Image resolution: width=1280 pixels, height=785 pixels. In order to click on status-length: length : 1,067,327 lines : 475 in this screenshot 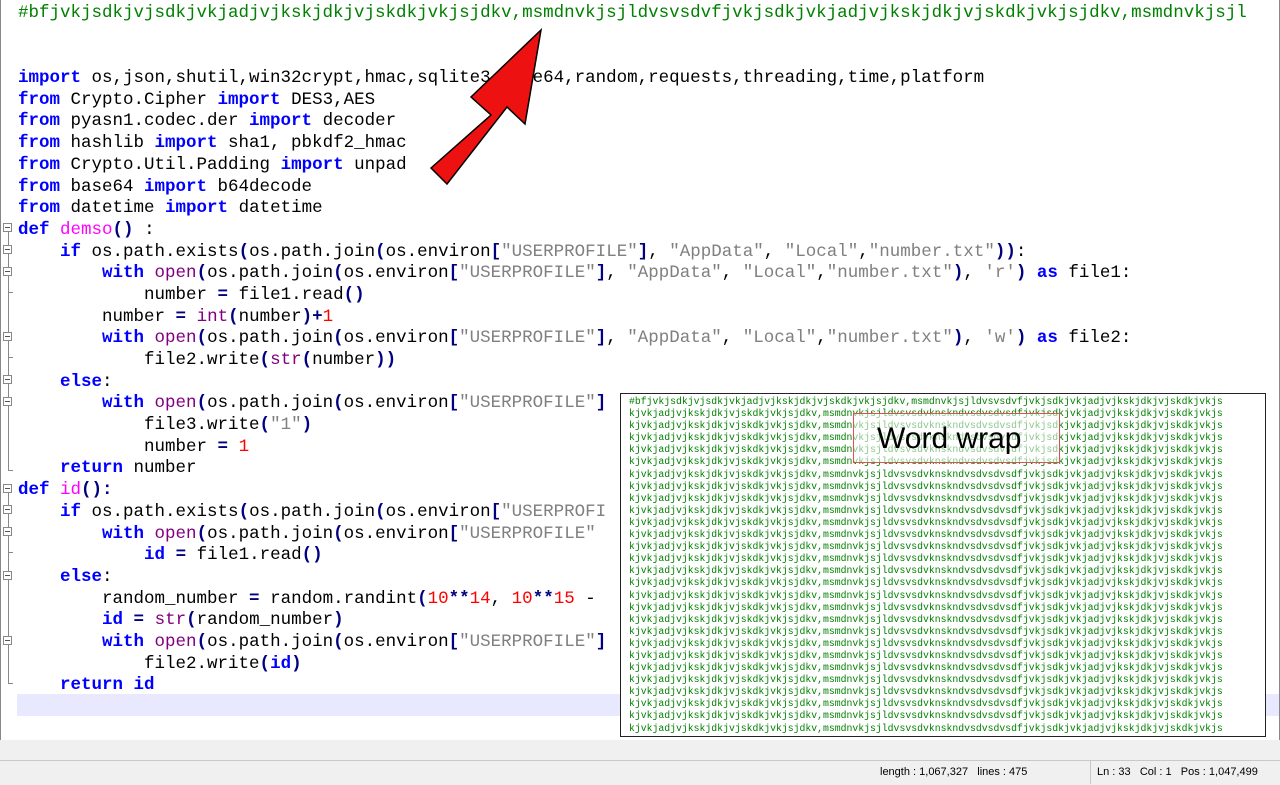, I will do `click(954, 772)`.